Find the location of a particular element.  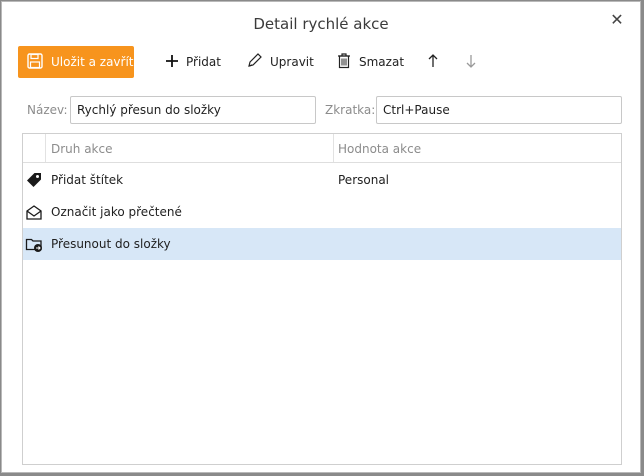

row-action: Označit jako přečtené is located at coordinates (116, 212).